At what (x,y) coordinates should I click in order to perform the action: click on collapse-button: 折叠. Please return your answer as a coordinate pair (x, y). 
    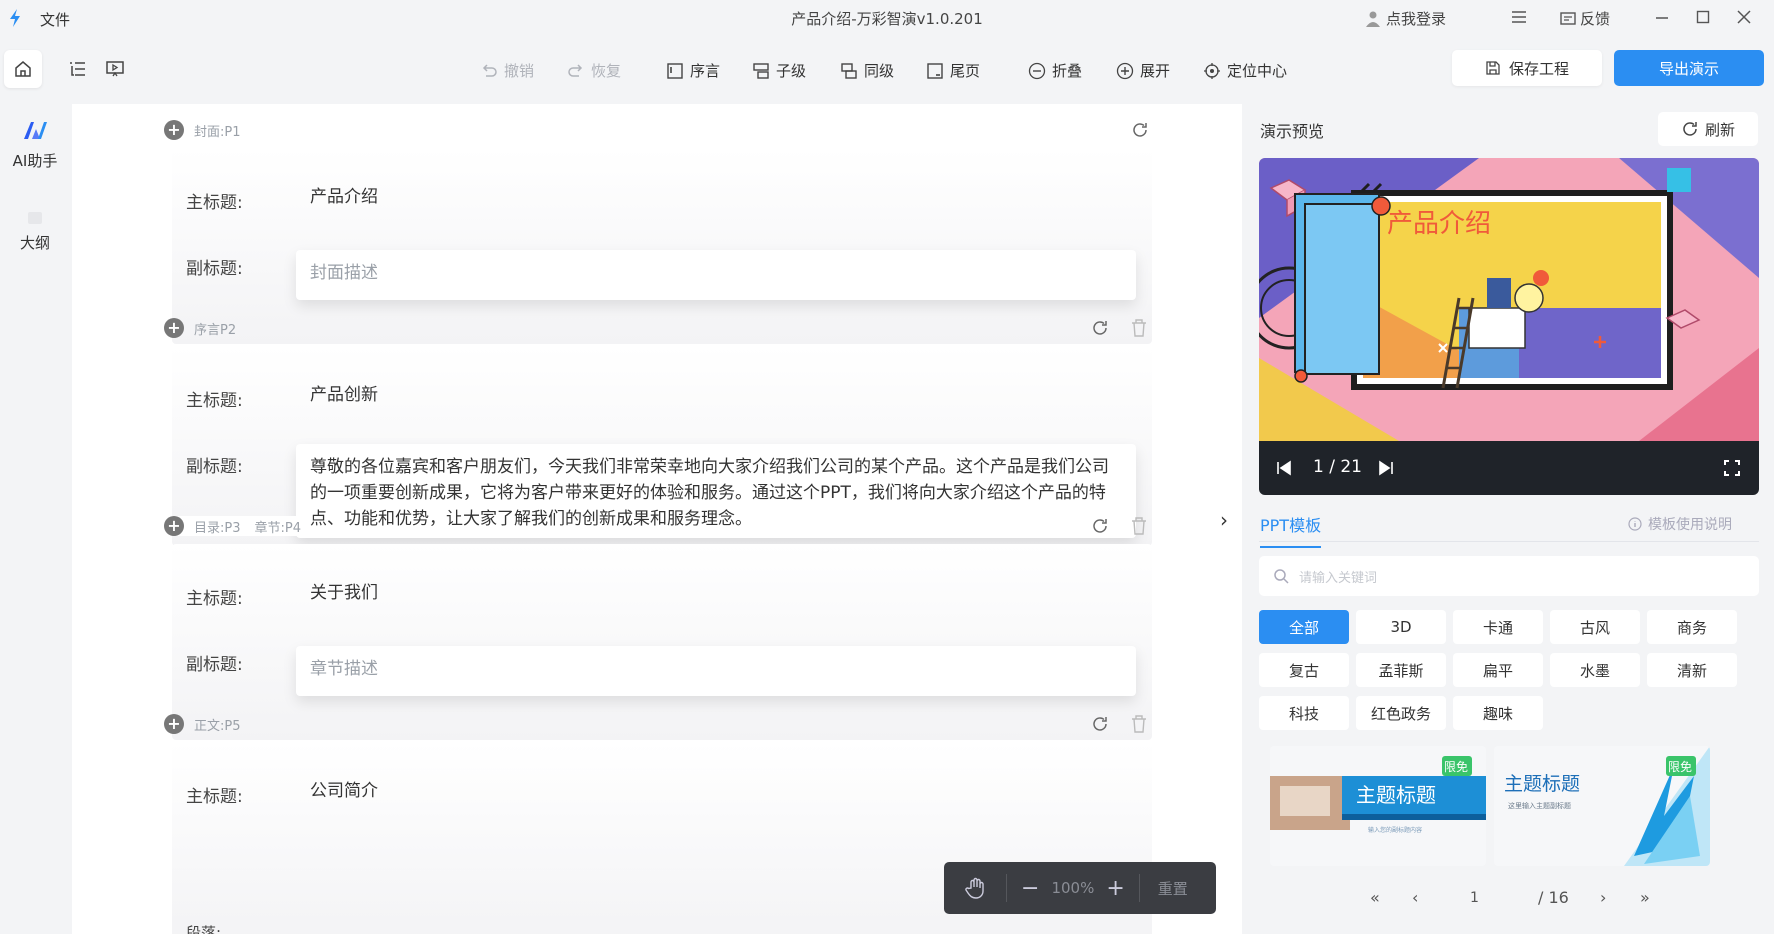
    Looking at the image, I should click on (1055, 70).